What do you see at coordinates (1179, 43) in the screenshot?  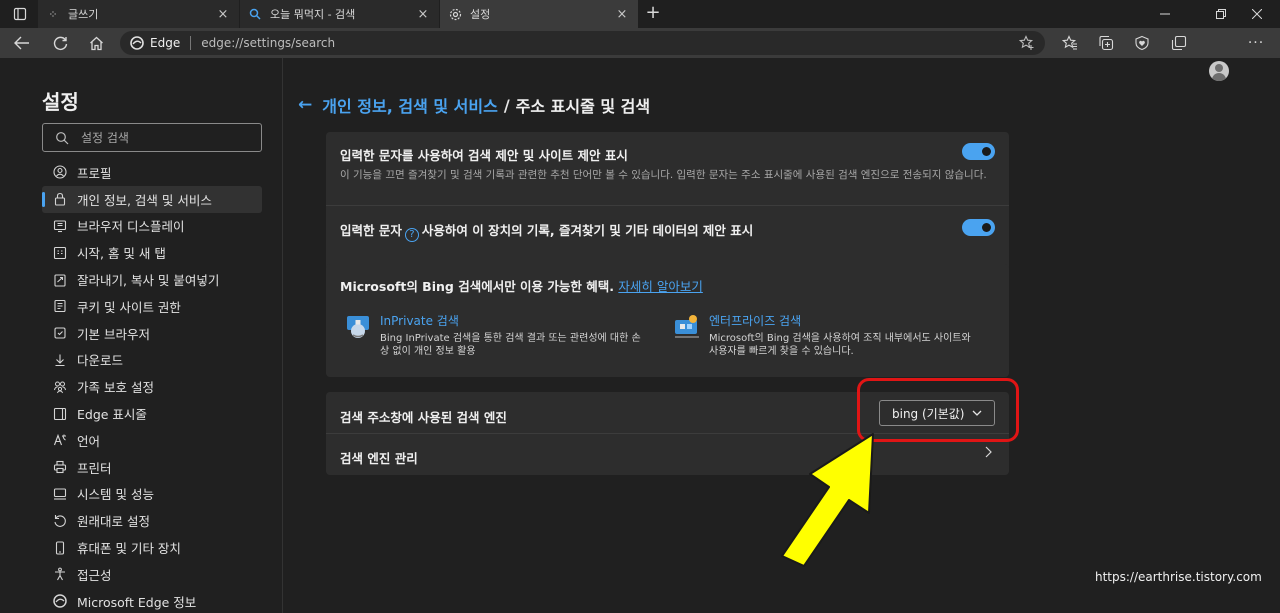 I see `extensions-button` at bounding box center [1179, 43].